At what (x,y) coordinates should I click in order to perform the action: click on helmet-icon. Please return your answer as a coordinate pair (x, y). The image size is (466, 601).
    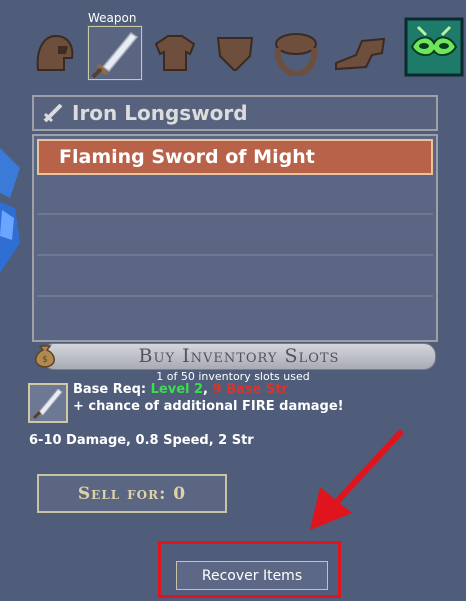
    Looking at the image, I should click on (55, 52).